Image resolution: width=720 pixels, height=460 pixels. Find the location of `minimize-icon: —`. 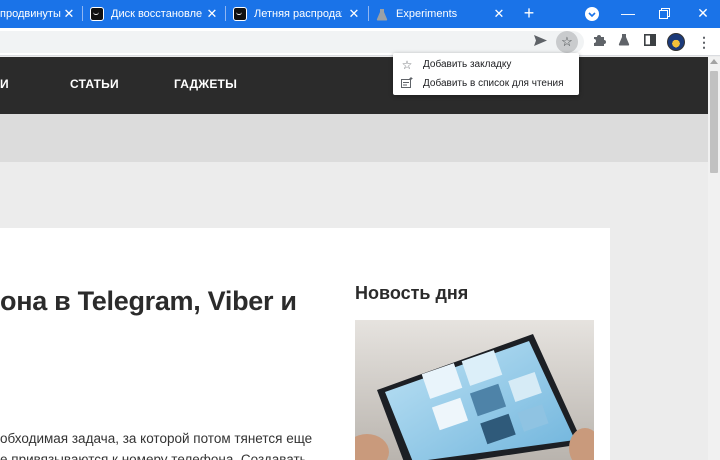

minimize-icon: — is located at coordinates (628, 14).